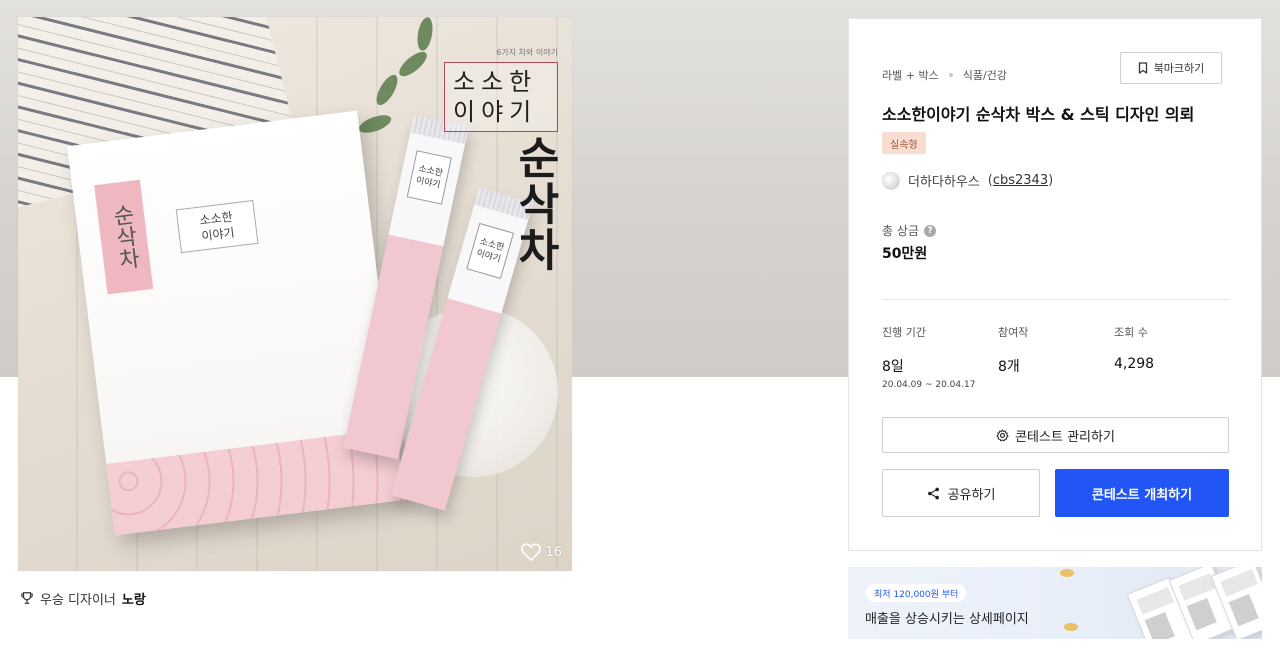  What do you see at coordinates (1002, 434) in the screenshot?
I see `gear-icon` at bounding box center [1002, 434].